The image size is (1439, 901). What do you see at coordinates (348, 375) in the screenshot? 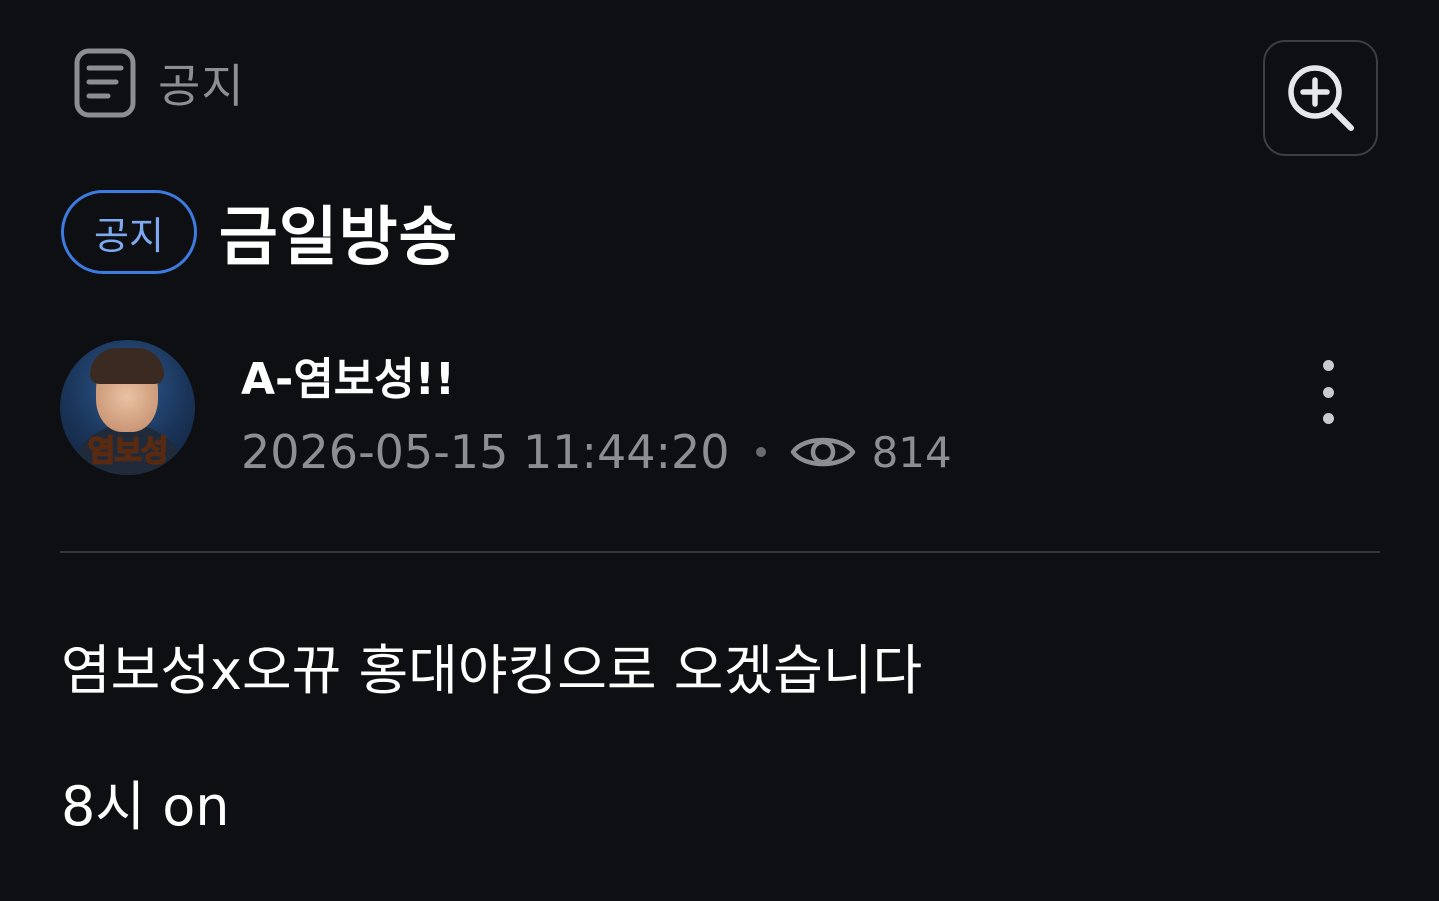
I see `author-name: A-염보성!!` at bounding box center [348, 375].